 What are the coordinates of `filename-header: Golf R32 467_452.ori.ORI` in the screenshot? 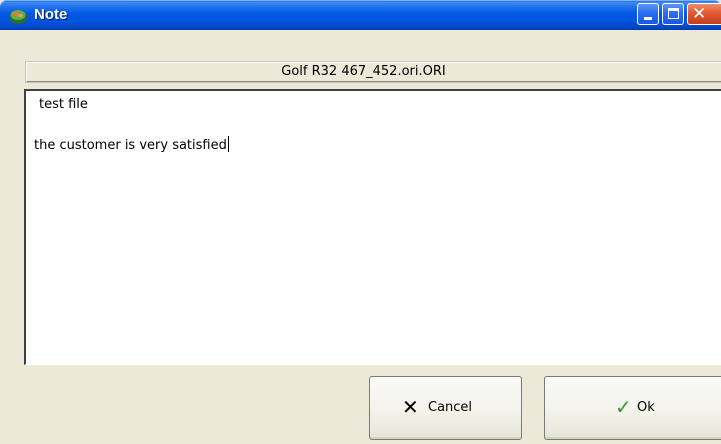 It's located at (373, 72).